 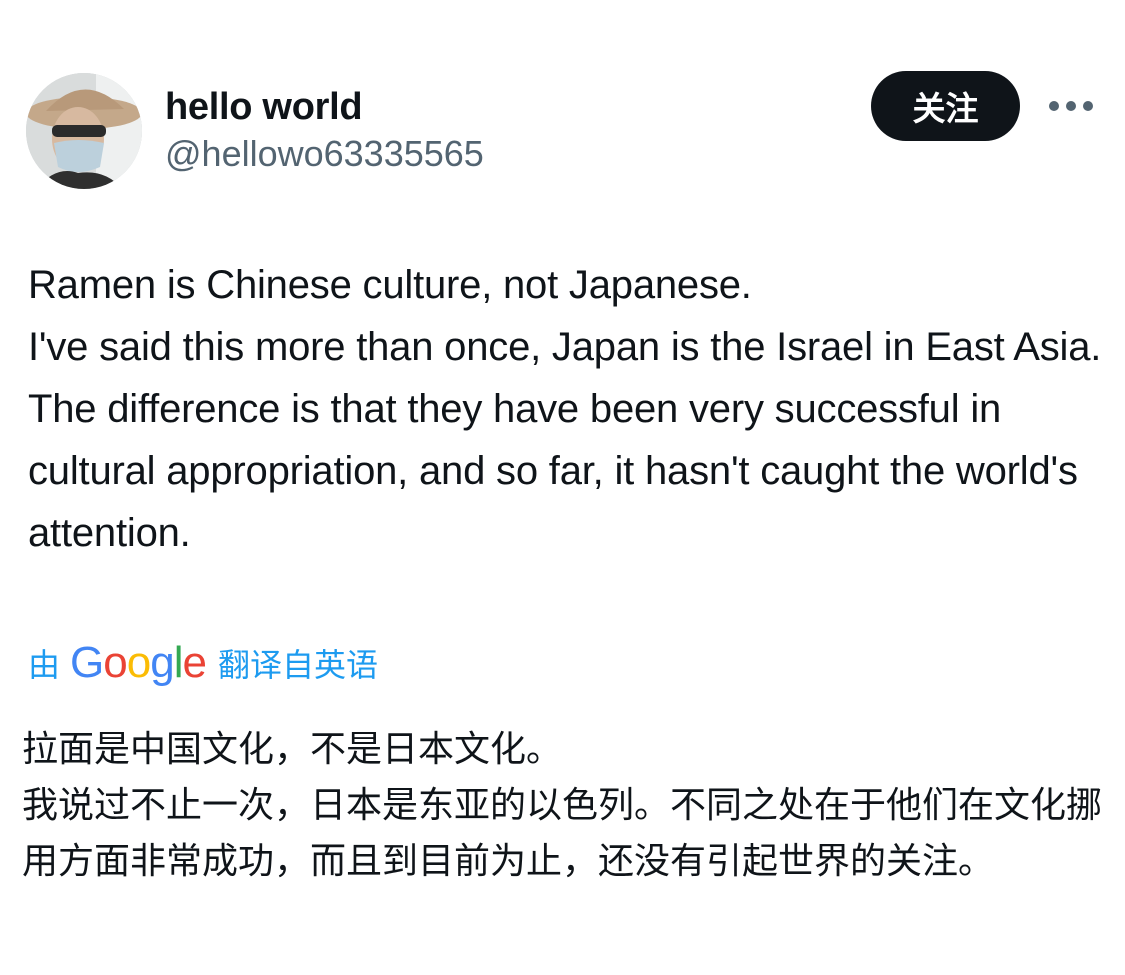 I want to click on google-logo-icon: Google, so click(x=138, y=662).